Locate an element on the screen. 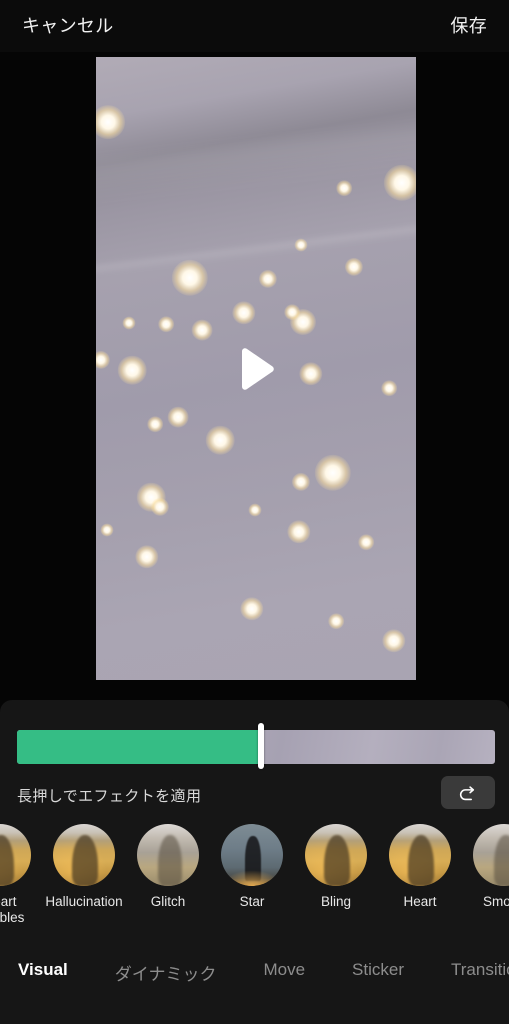 The width and height of the screenshot is (509, 1024). effect-label: Bling is located at coordinates (336, 901).